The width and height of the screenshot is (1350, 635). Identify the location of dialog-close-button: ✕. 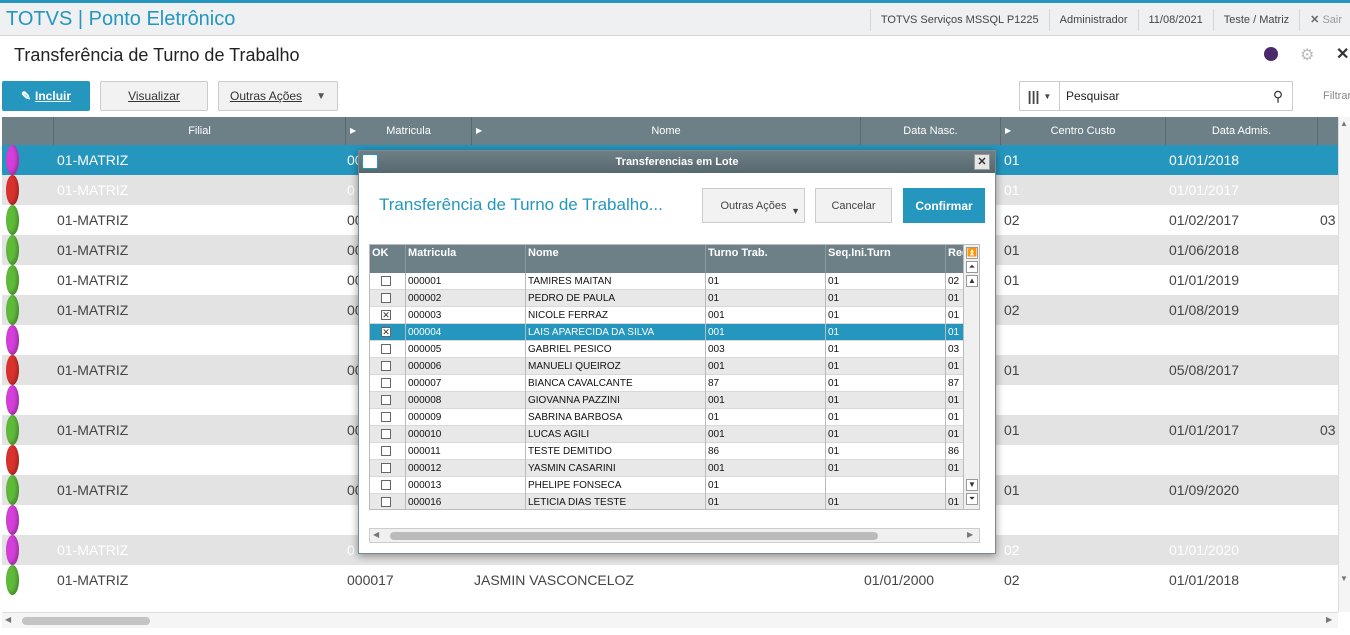
(982, 162).